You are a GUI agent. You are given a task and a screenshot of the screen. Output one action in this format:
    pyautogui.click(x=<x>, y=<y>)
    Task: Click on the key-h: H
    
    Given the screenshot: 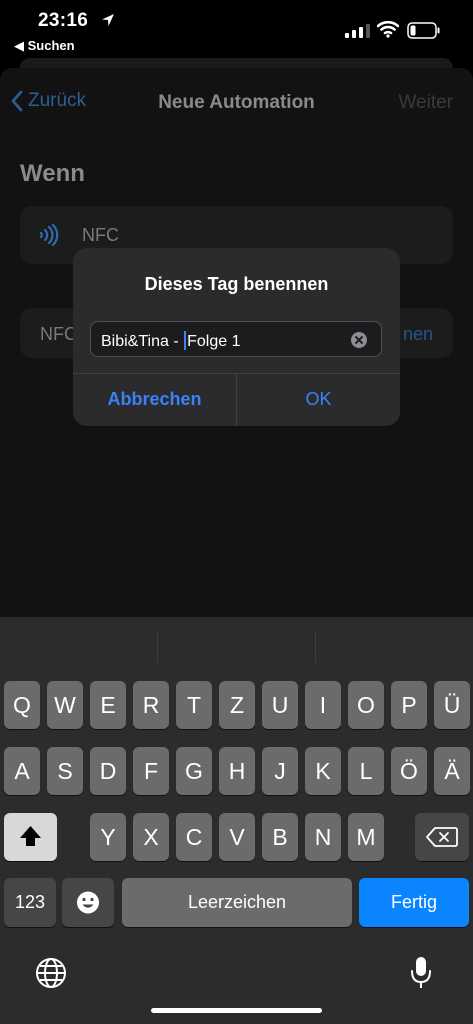 What is the action you would take?
    pyautogui.click(x=237, y=771)
    